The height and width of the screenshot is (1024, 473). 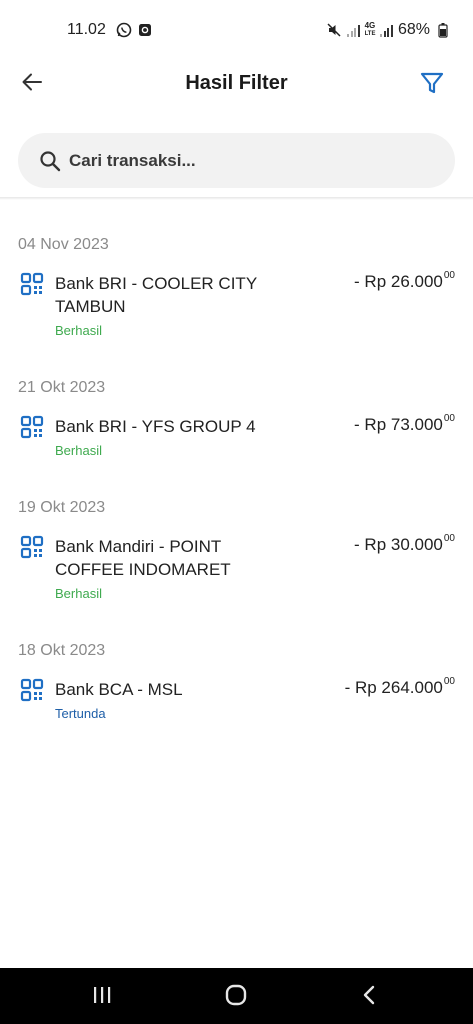 What do you see at coordinates (80, 713) in the screenshot?
I see `status-badge: Tertunda` at bounding box center [80, 713].